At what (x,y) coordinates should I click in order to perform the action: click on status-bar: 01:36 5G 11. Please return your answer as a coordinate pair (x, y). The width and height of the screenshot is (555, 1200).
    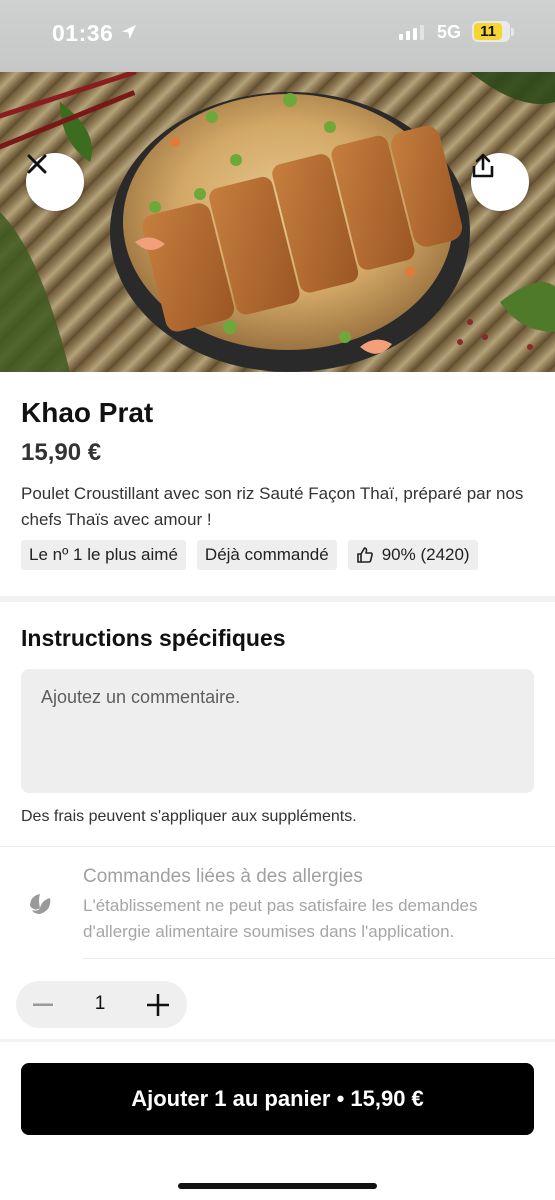
    Looking at the image, I should click on (277, 36).